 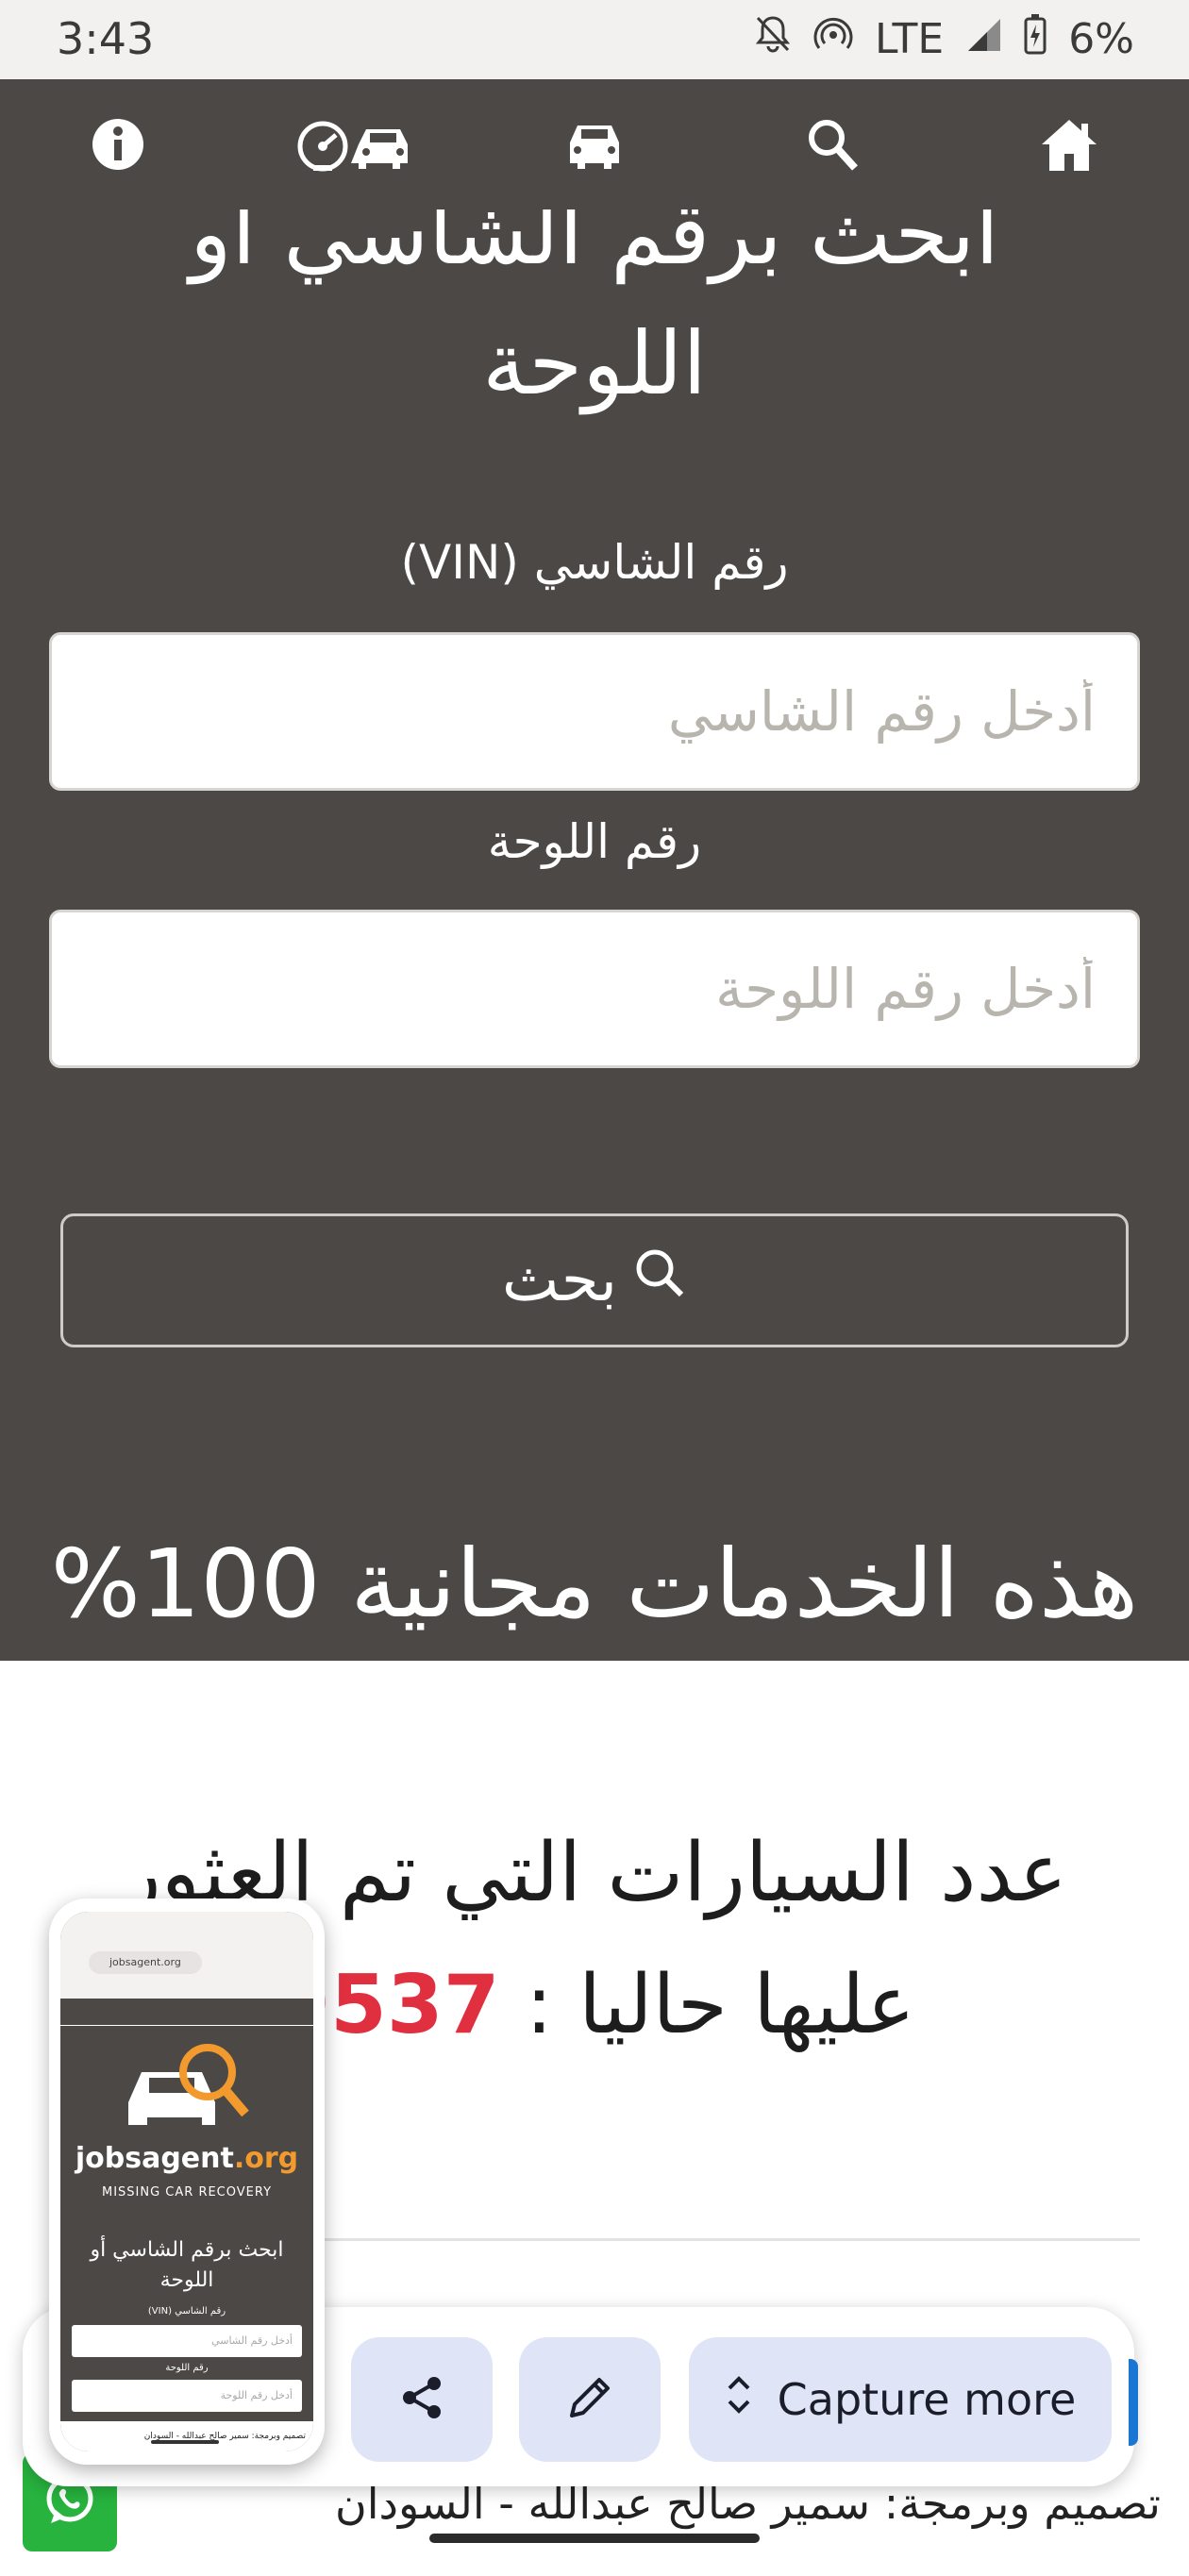 I want to click on network-type: LTE, so click(x=910, y=39).